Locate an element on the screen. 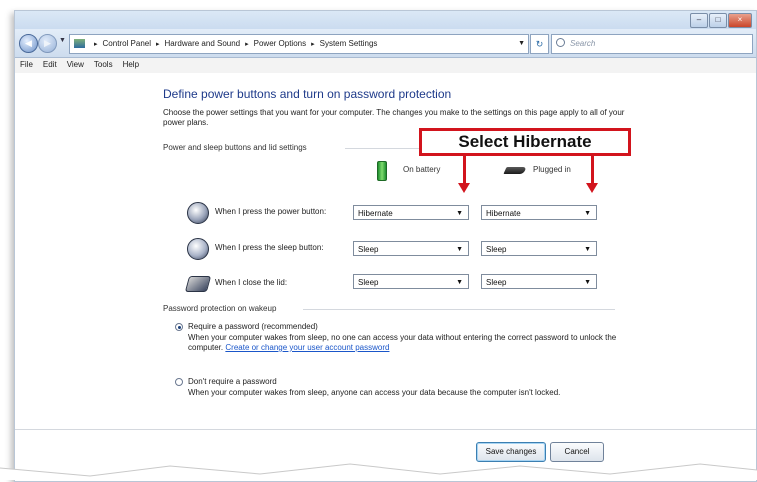 Image resolution: width=757 pixels, height=482 pixels. callout-arrowhead-right is located at coordinates (592, 188).